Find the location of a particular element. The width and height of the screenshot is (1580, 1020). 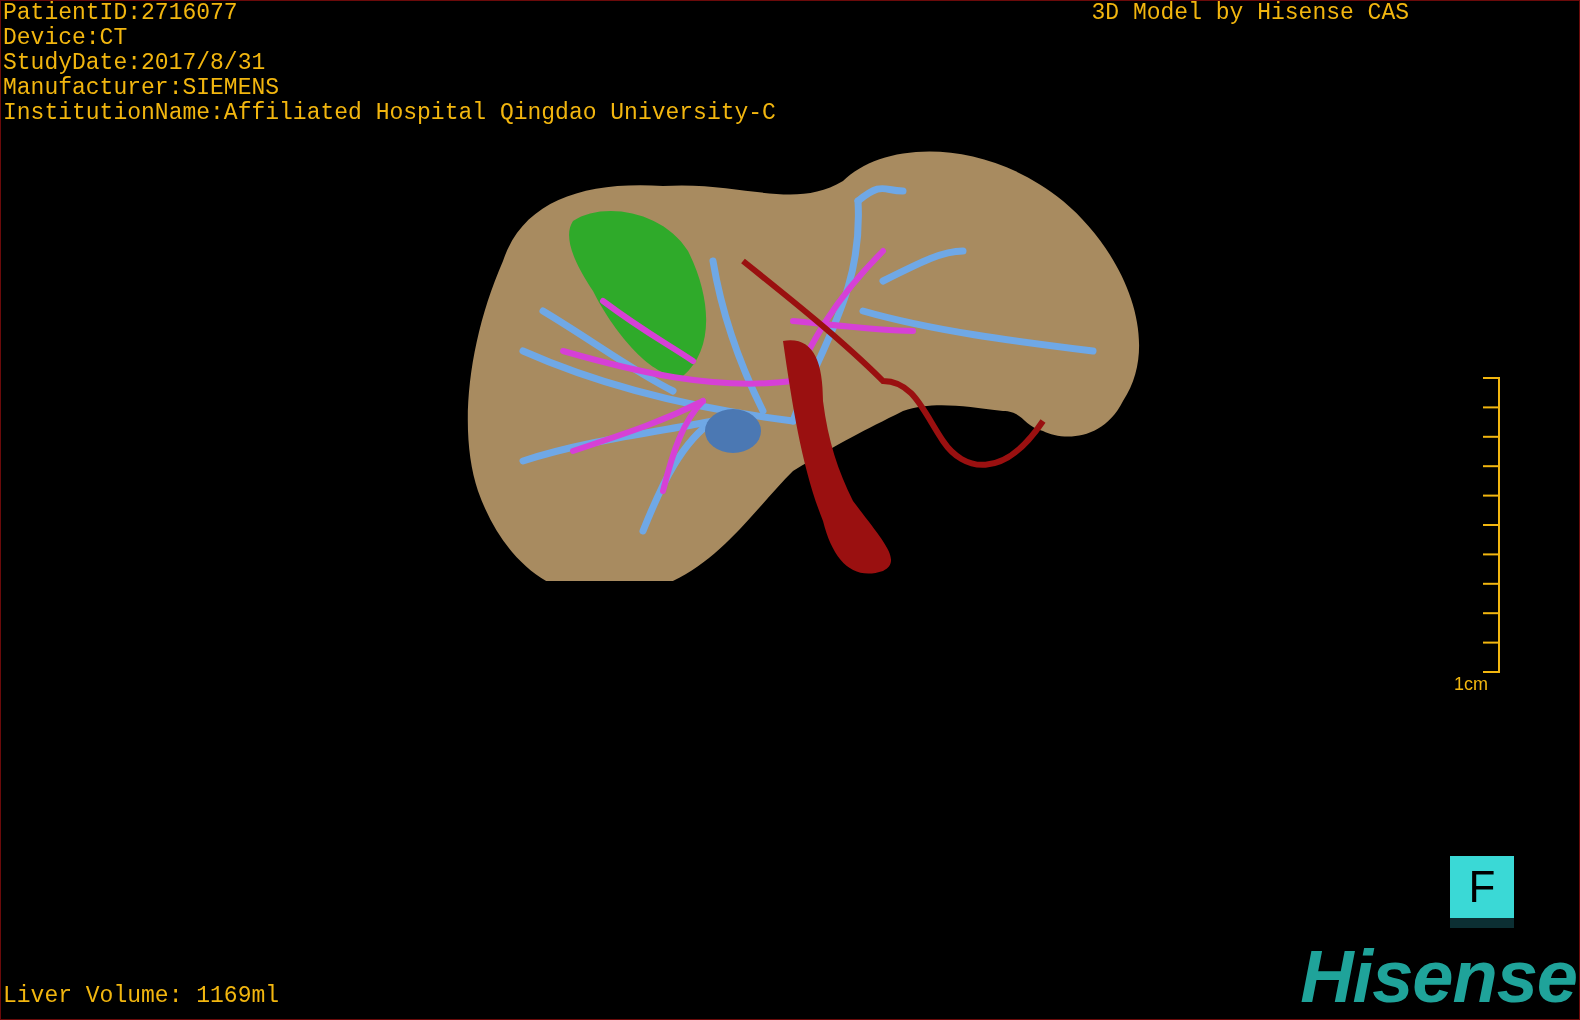

patient-info-text: StudyDate:2017/8/31 is located at coordinates (135, 63).